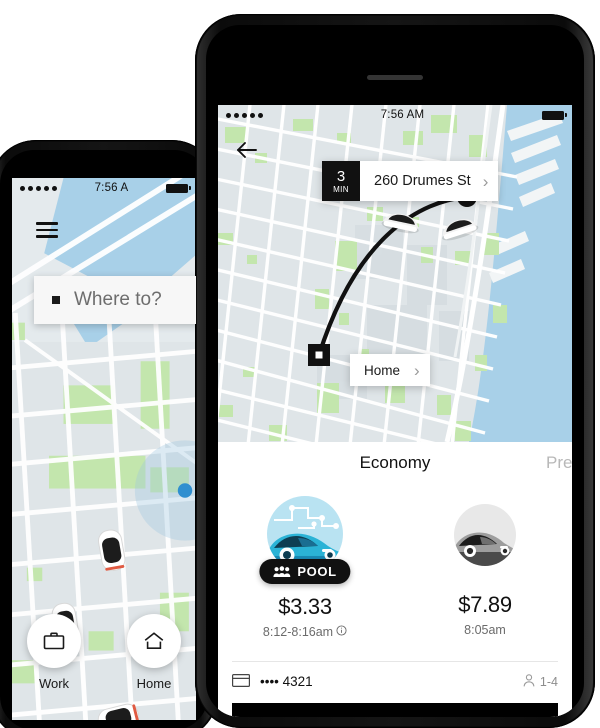  I want to click on uberx-eta: 8:05am, so click(485, 630).